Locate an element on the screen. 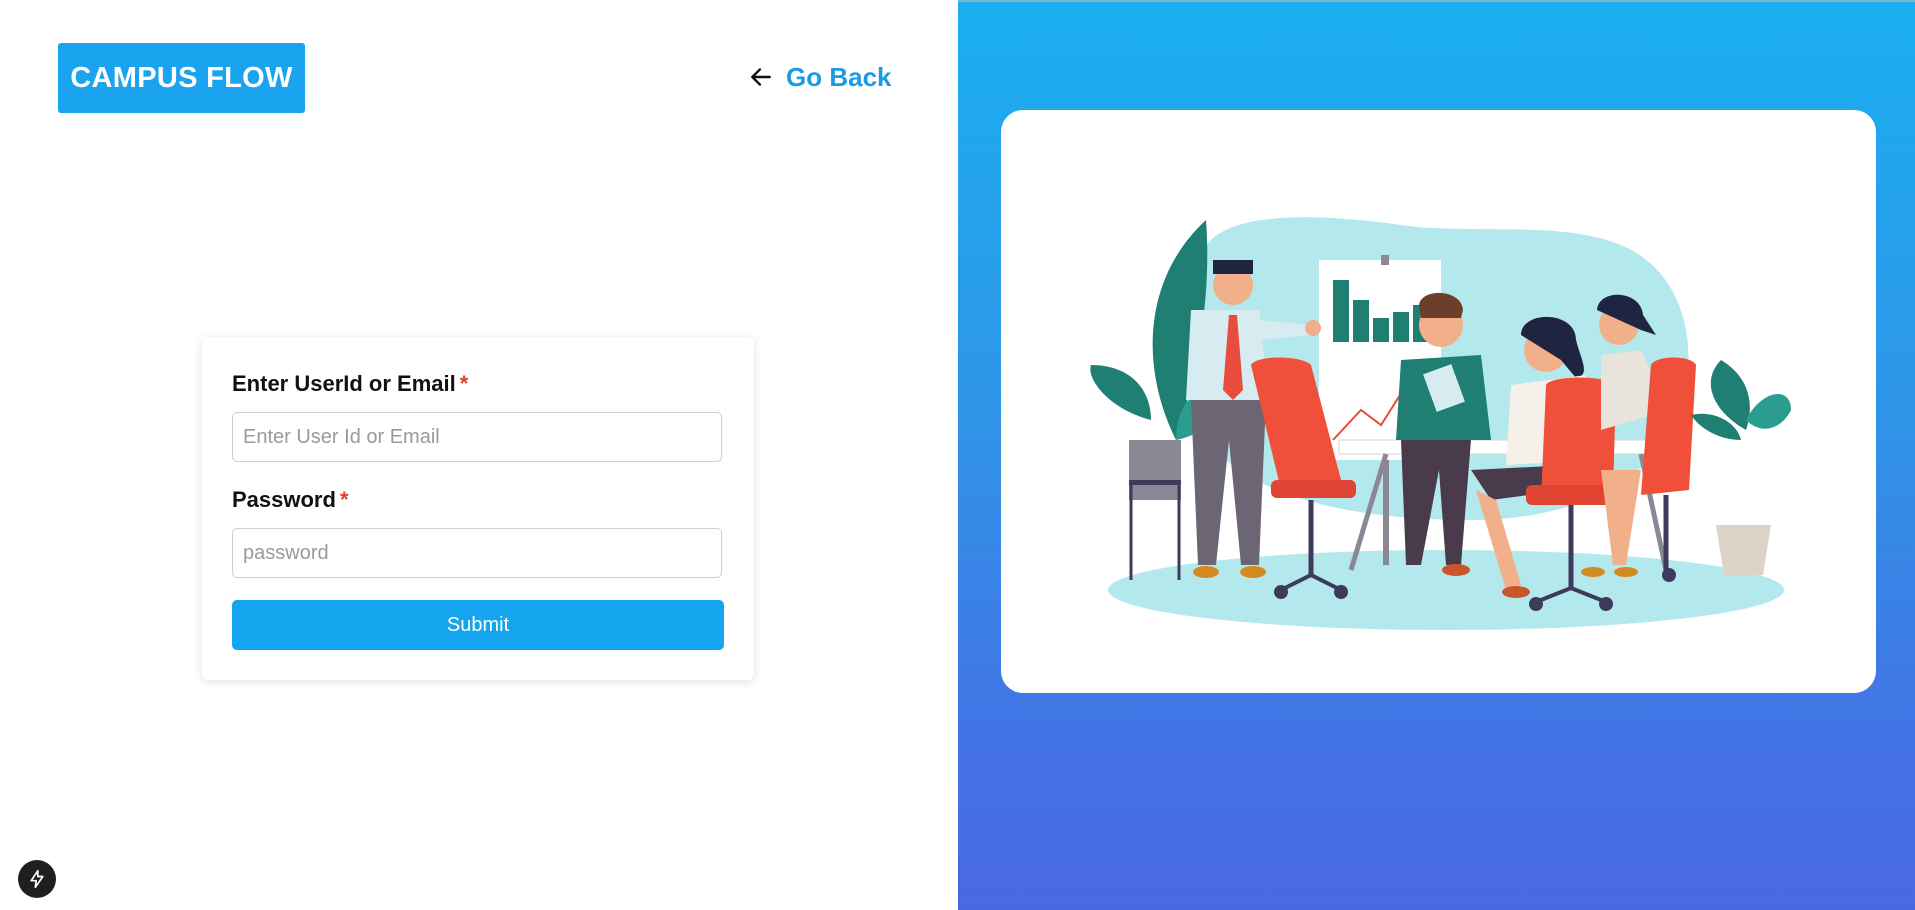 The width and height of the screenshot is (1915, 910). user-id-label-text: Enter UserId or Email is located at coordinates (344, 383).